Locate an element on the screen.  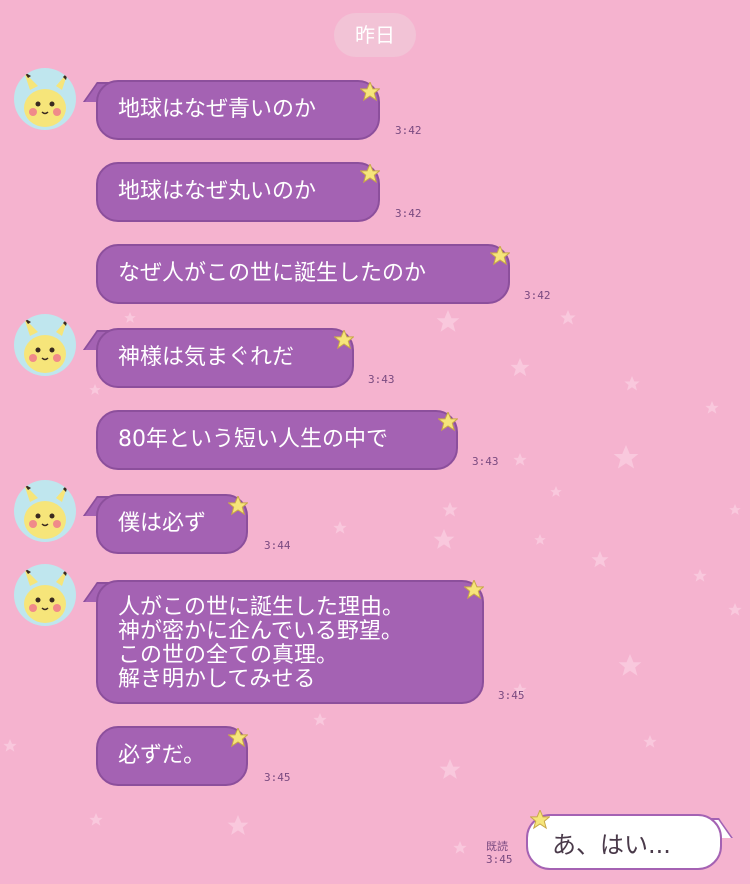
message-bubble: 神様は気まぐれだ is located at coordinates (225, 358).